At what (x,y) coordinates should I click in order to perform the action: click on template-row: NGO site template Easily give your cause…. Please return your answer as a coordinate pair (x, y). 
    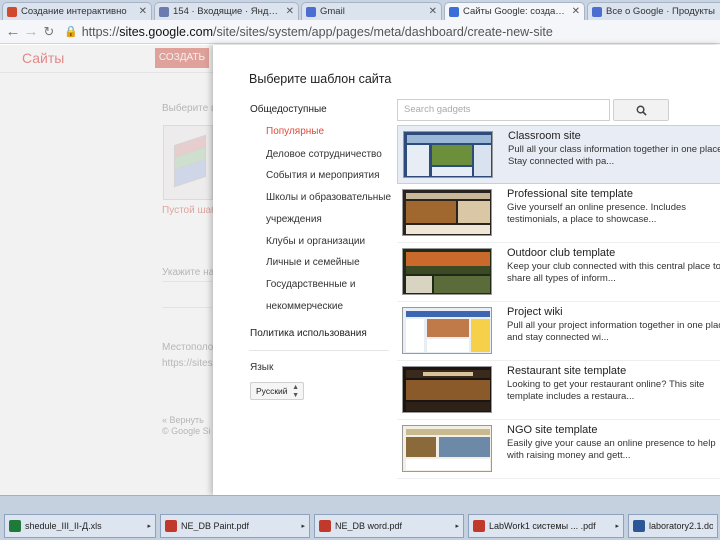
    Looking at the image, I should click on (558, 449).